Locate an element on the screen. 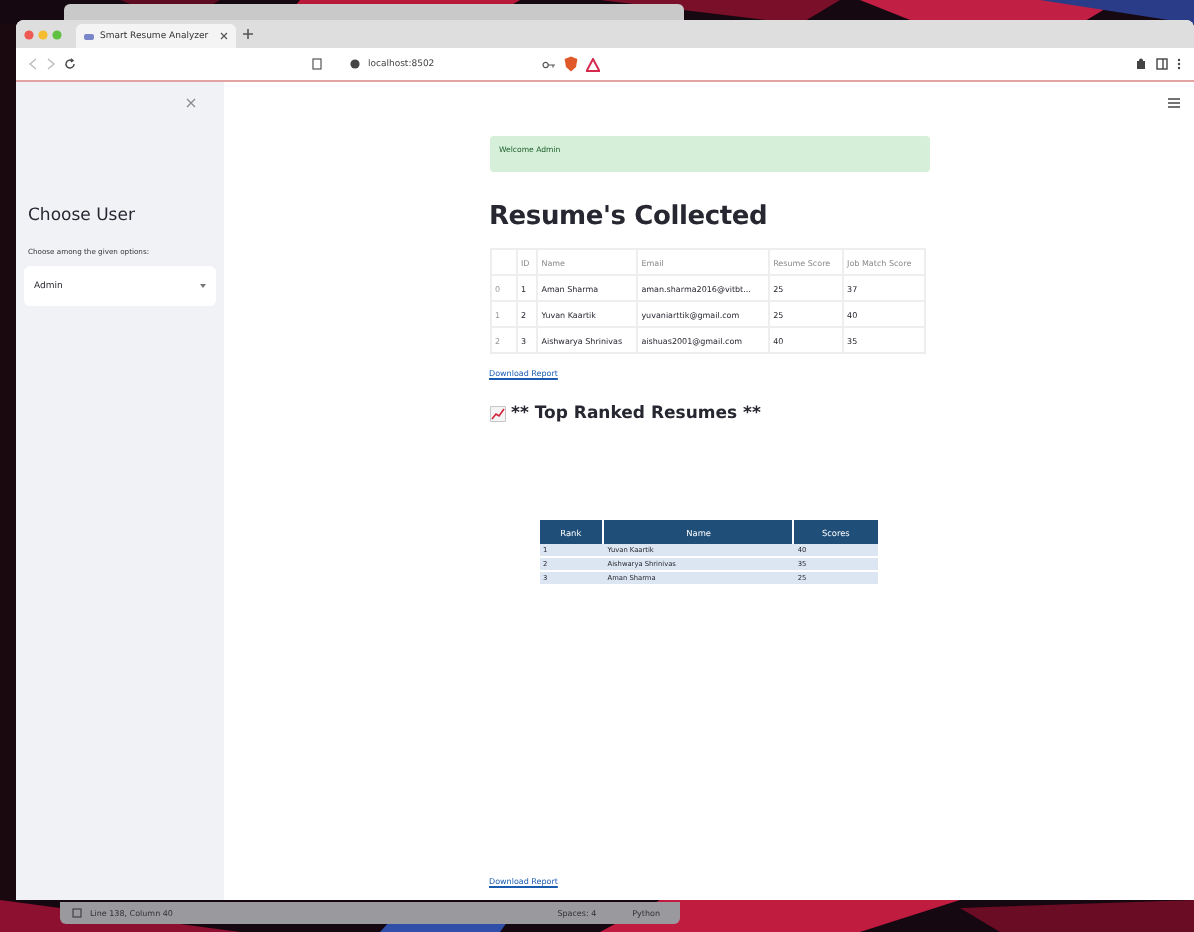  more-icon is located at coordinates (1179, 64).